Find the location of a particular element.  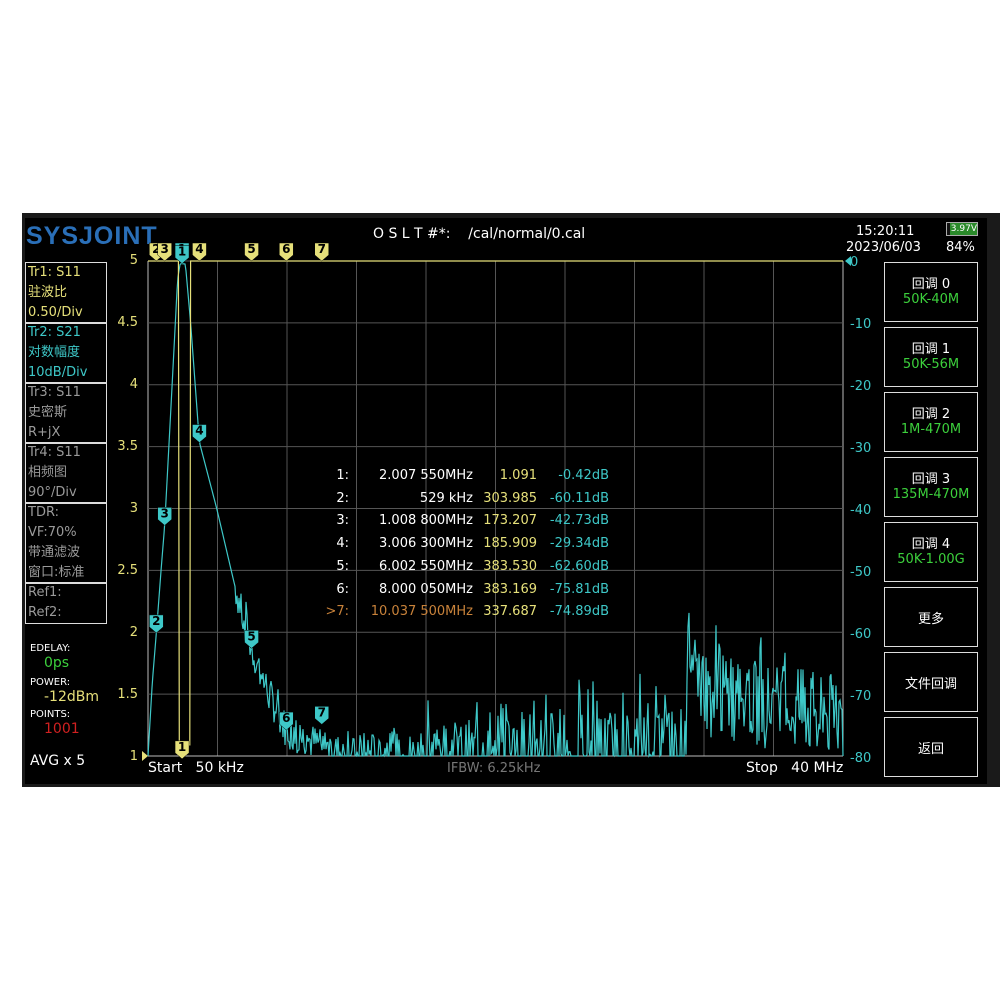

marker-frequency: 8.000 050MHz is located at coordinates (426, 589).